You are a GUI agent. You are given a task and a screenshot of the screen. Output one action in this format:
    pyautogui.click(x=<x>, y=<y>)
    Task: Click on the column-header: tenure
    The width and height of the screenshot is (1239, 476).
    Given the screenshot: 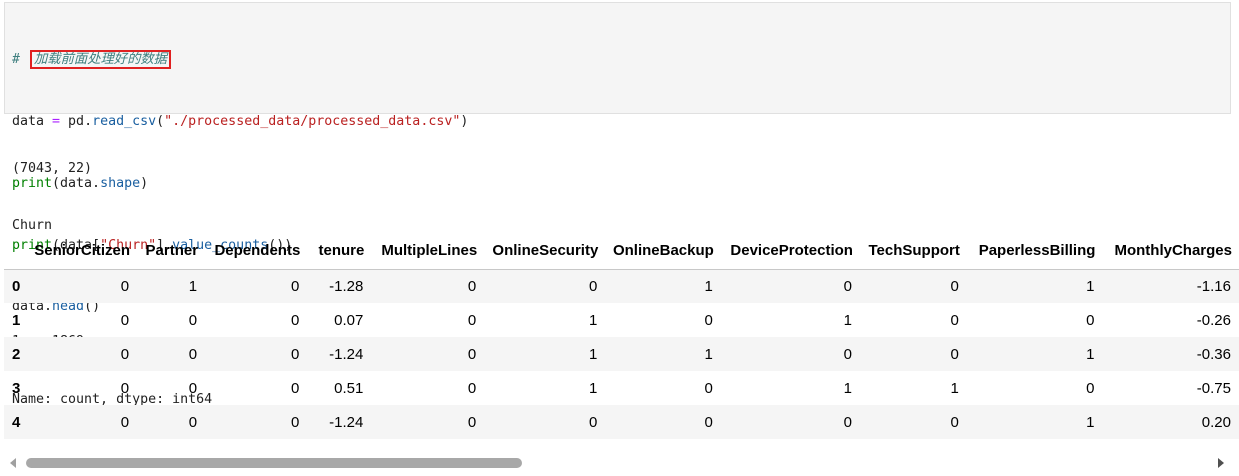 What is the action you would take?
    pyautogui.click(x=339, y=249)
    